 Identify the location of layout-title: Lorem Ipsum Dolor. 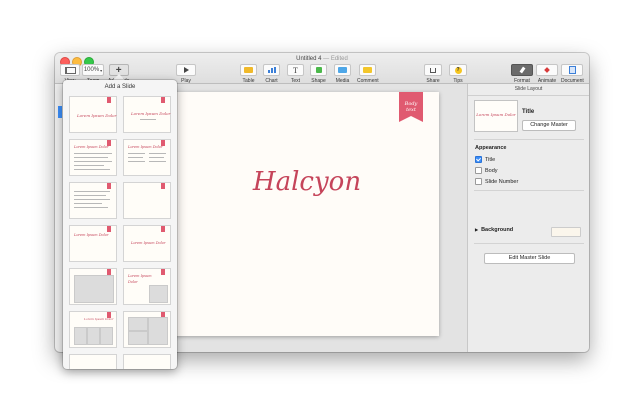
(93, 114).